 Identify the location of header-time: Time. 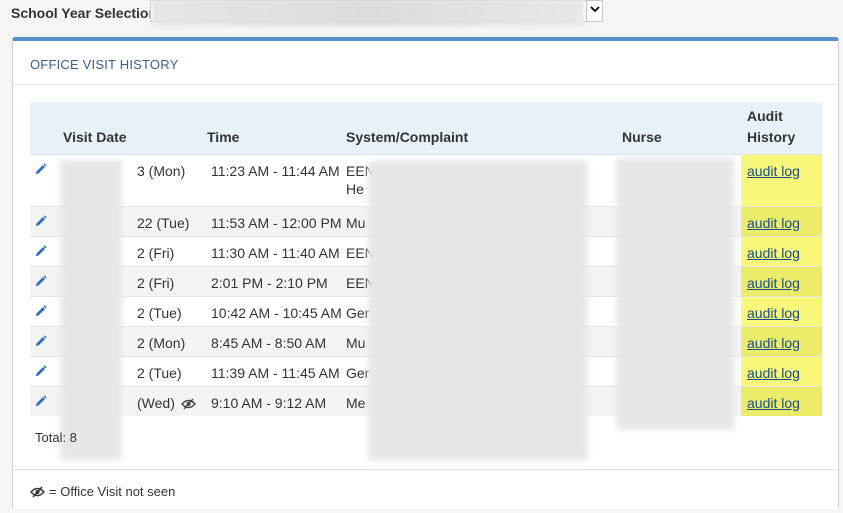
(276, 128).